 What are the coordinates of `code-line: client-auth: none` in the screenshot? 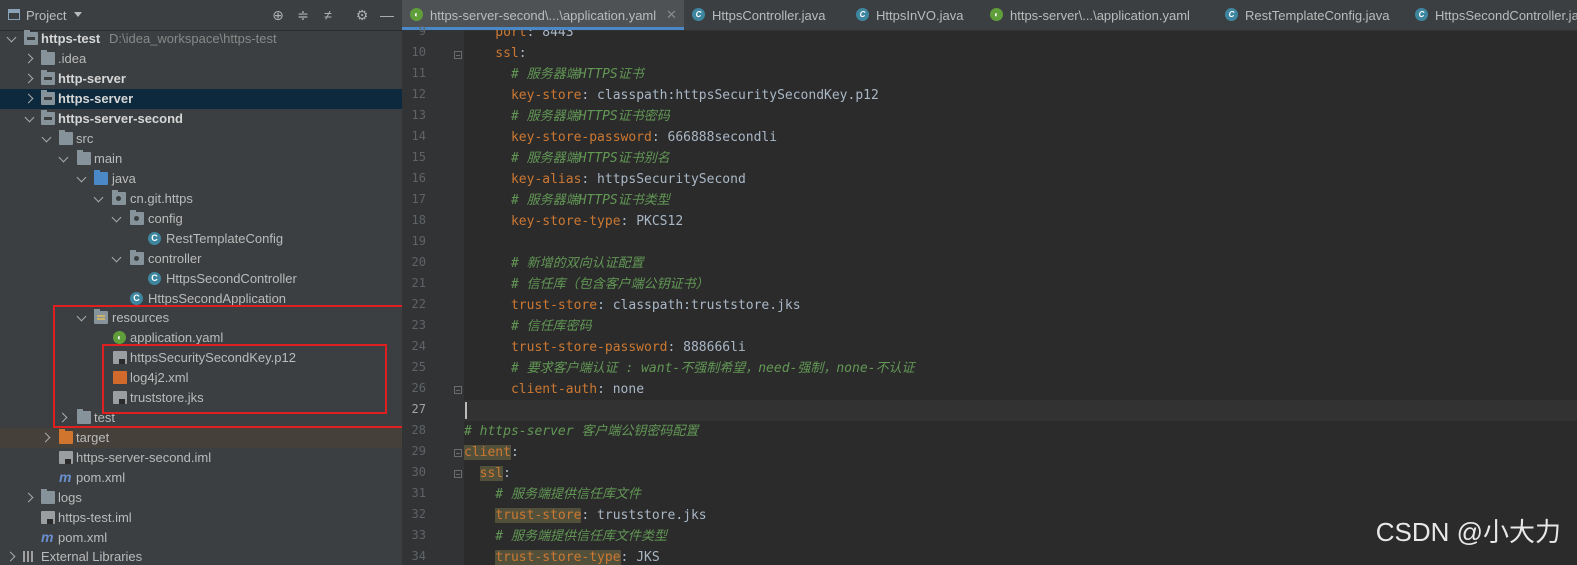 It's located at (1020, 389).